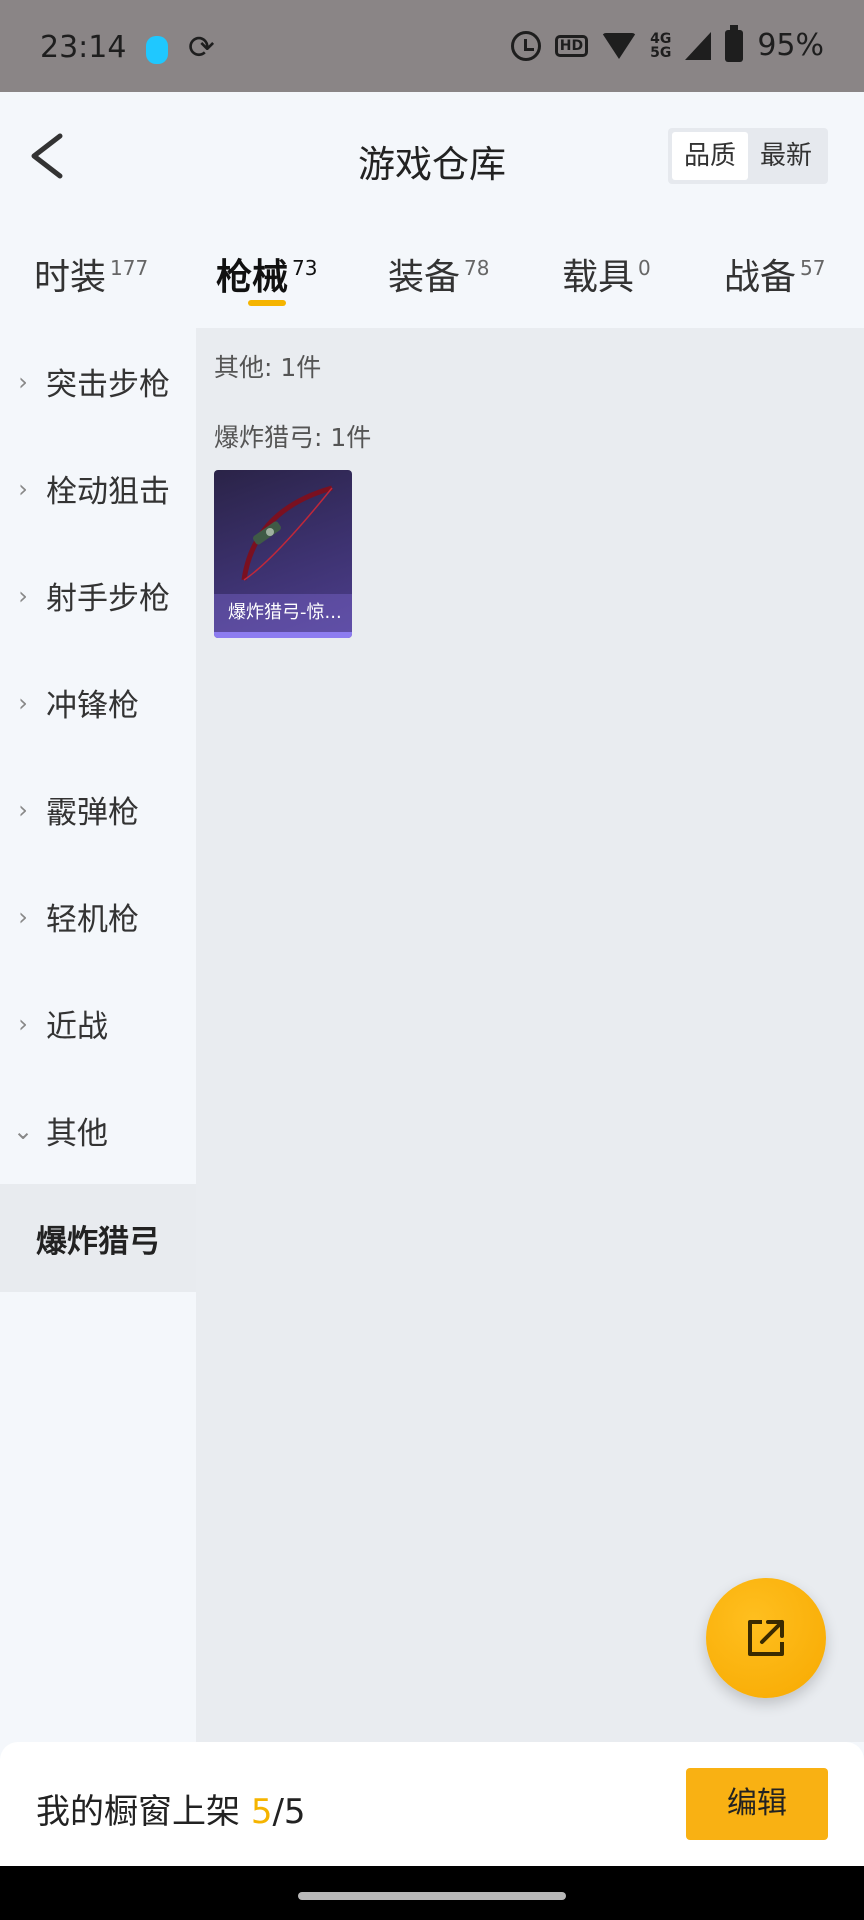 Image resolution: width=864 pixels, height=1920 pixels. I want to click on sort-newest-button: 最新, so click(786, 156).